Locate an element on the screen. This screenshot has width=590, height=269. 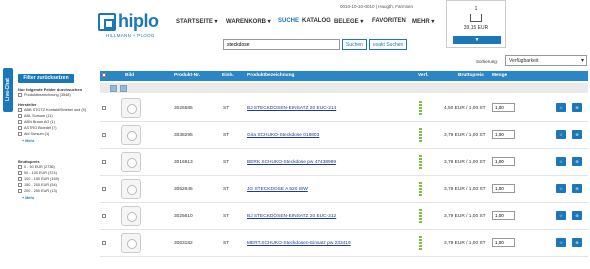
filter-preis-item: 150 - 200 EUR (54) is located at coordinates (37, 185).